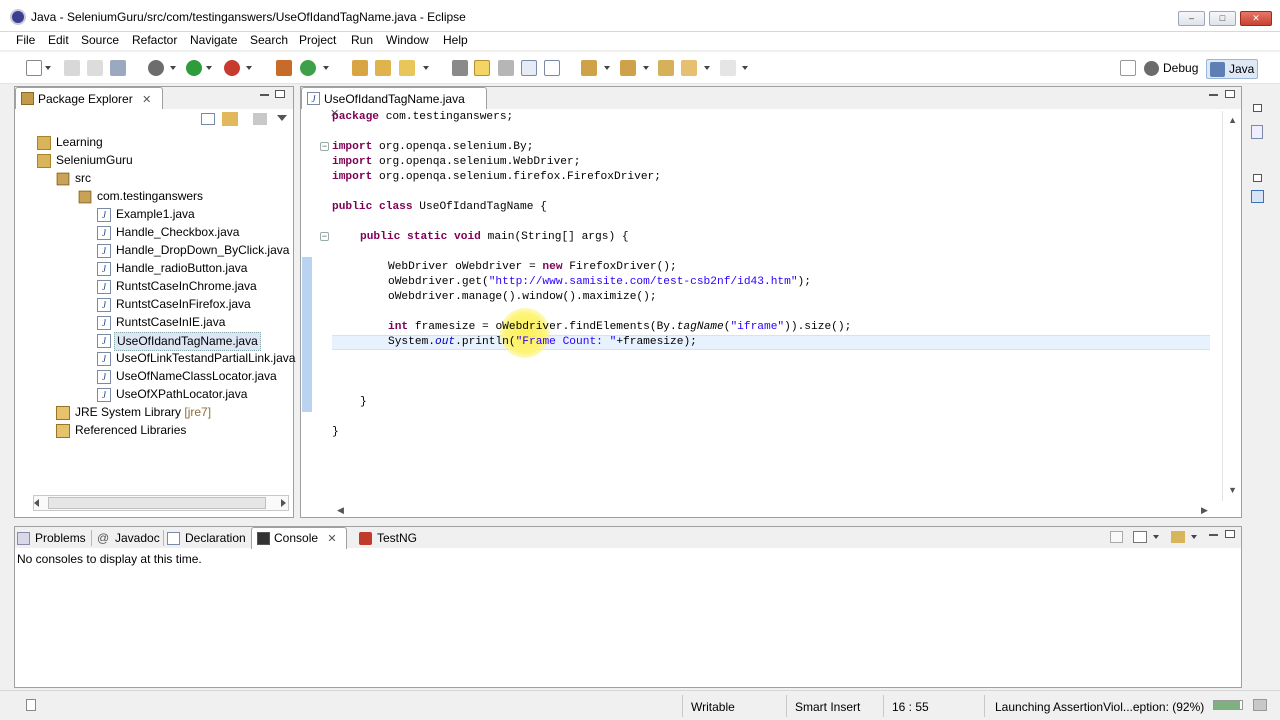 This screenshot has height=720, width=1280. I want to click on perspective-debug: Debug, so click(1170, 69).